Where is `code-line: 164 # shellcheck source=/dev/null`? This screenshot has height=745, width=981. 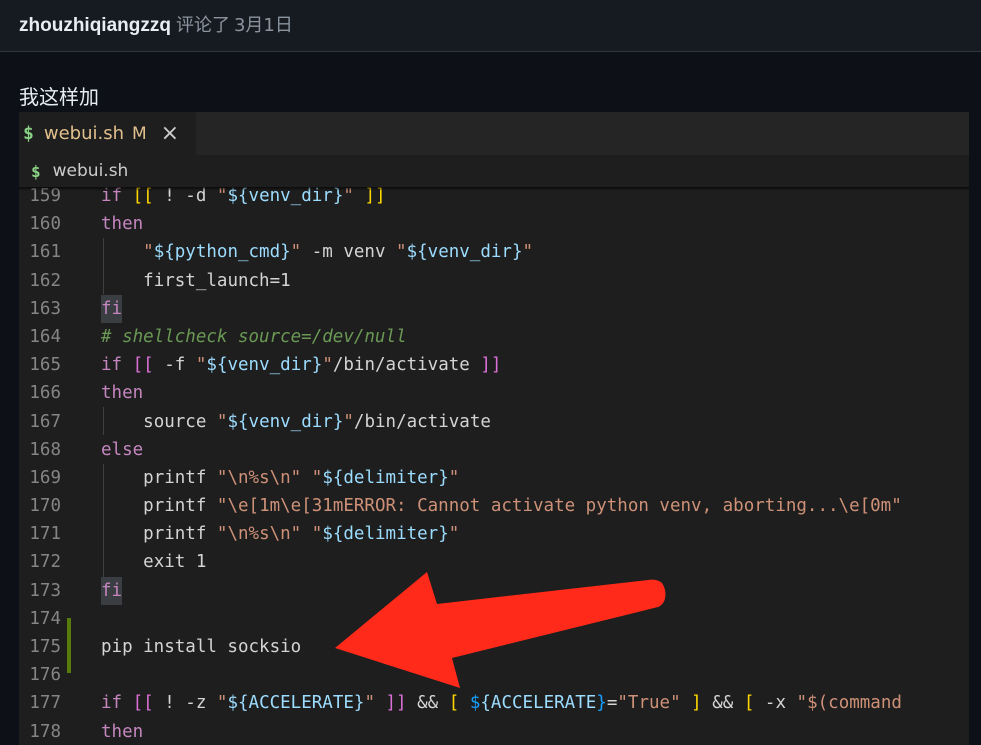
code-line: 164 # shellcheck source=/dev/null is located at coordinates (494, 337).